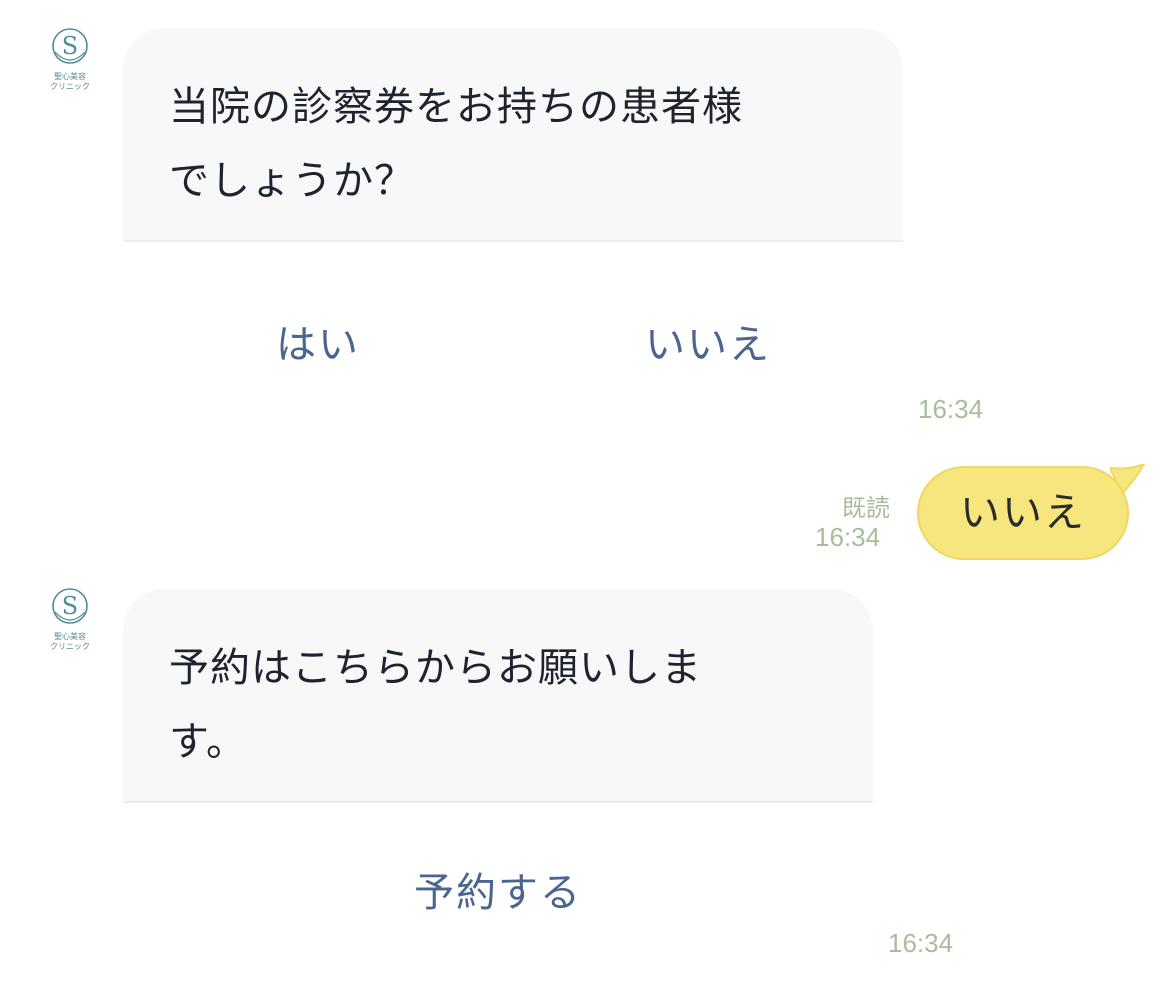 The width and height of the screenshot is (1170, 986). I want to click on user-reply-bubble: いいえ, so click(1023, 513).